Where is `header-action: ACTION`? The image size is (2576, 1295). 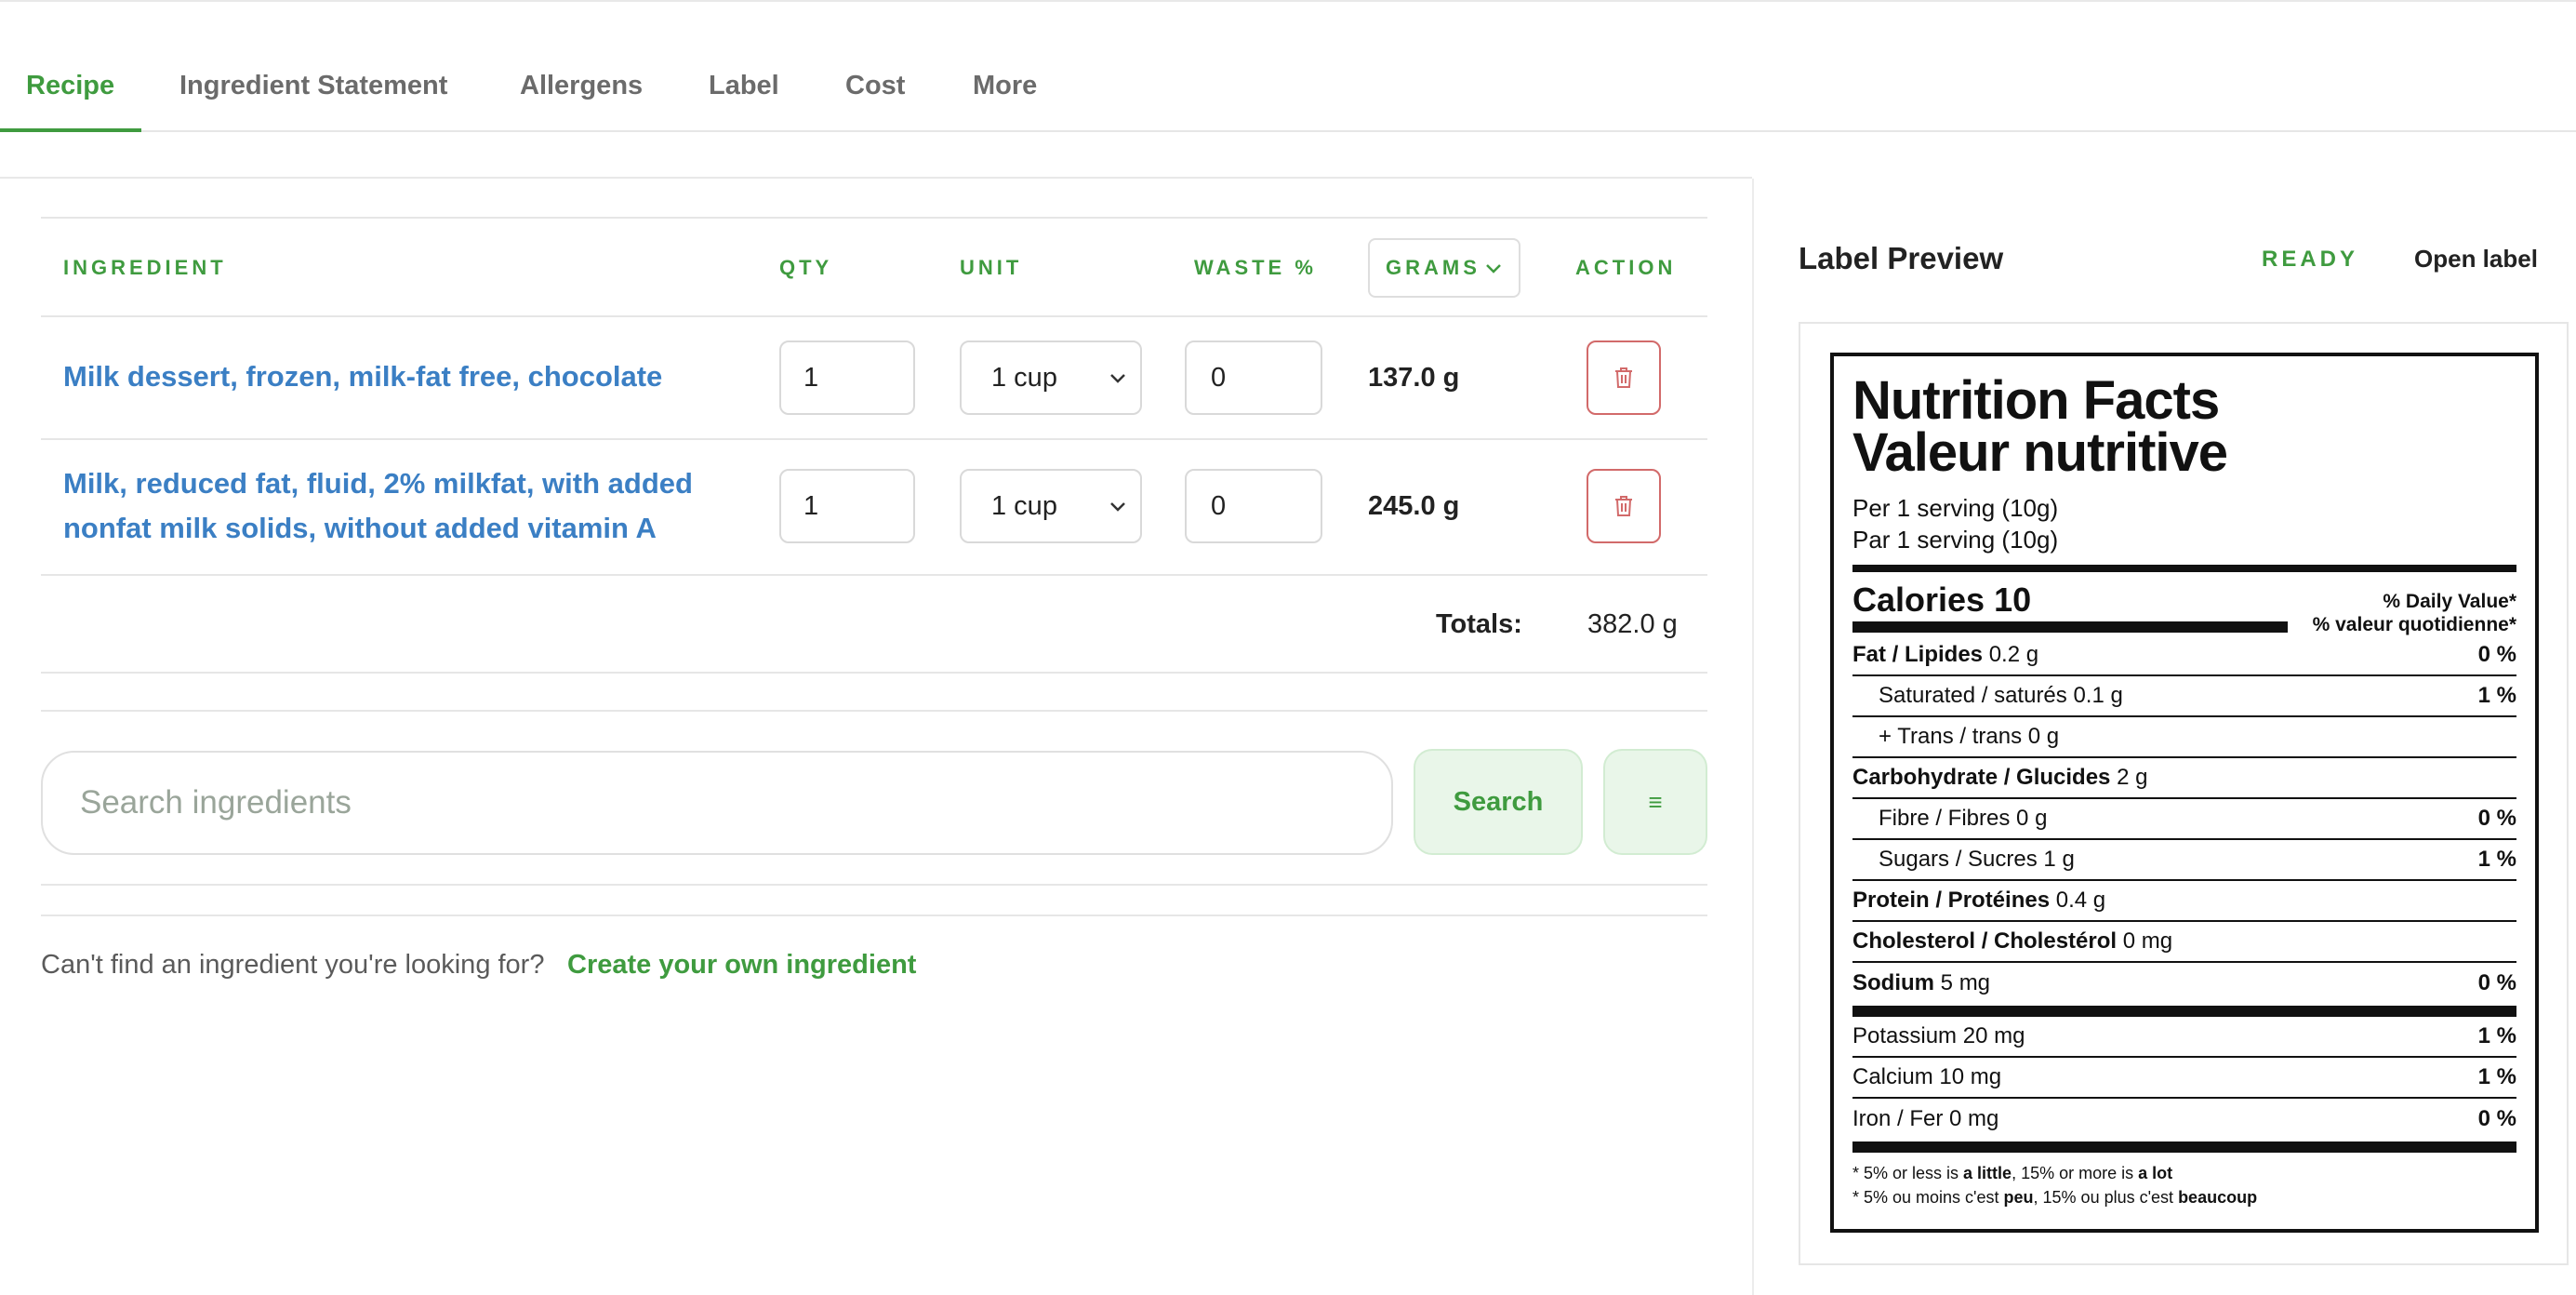
header-action: ACTION is located at coordinates (1626, 268).